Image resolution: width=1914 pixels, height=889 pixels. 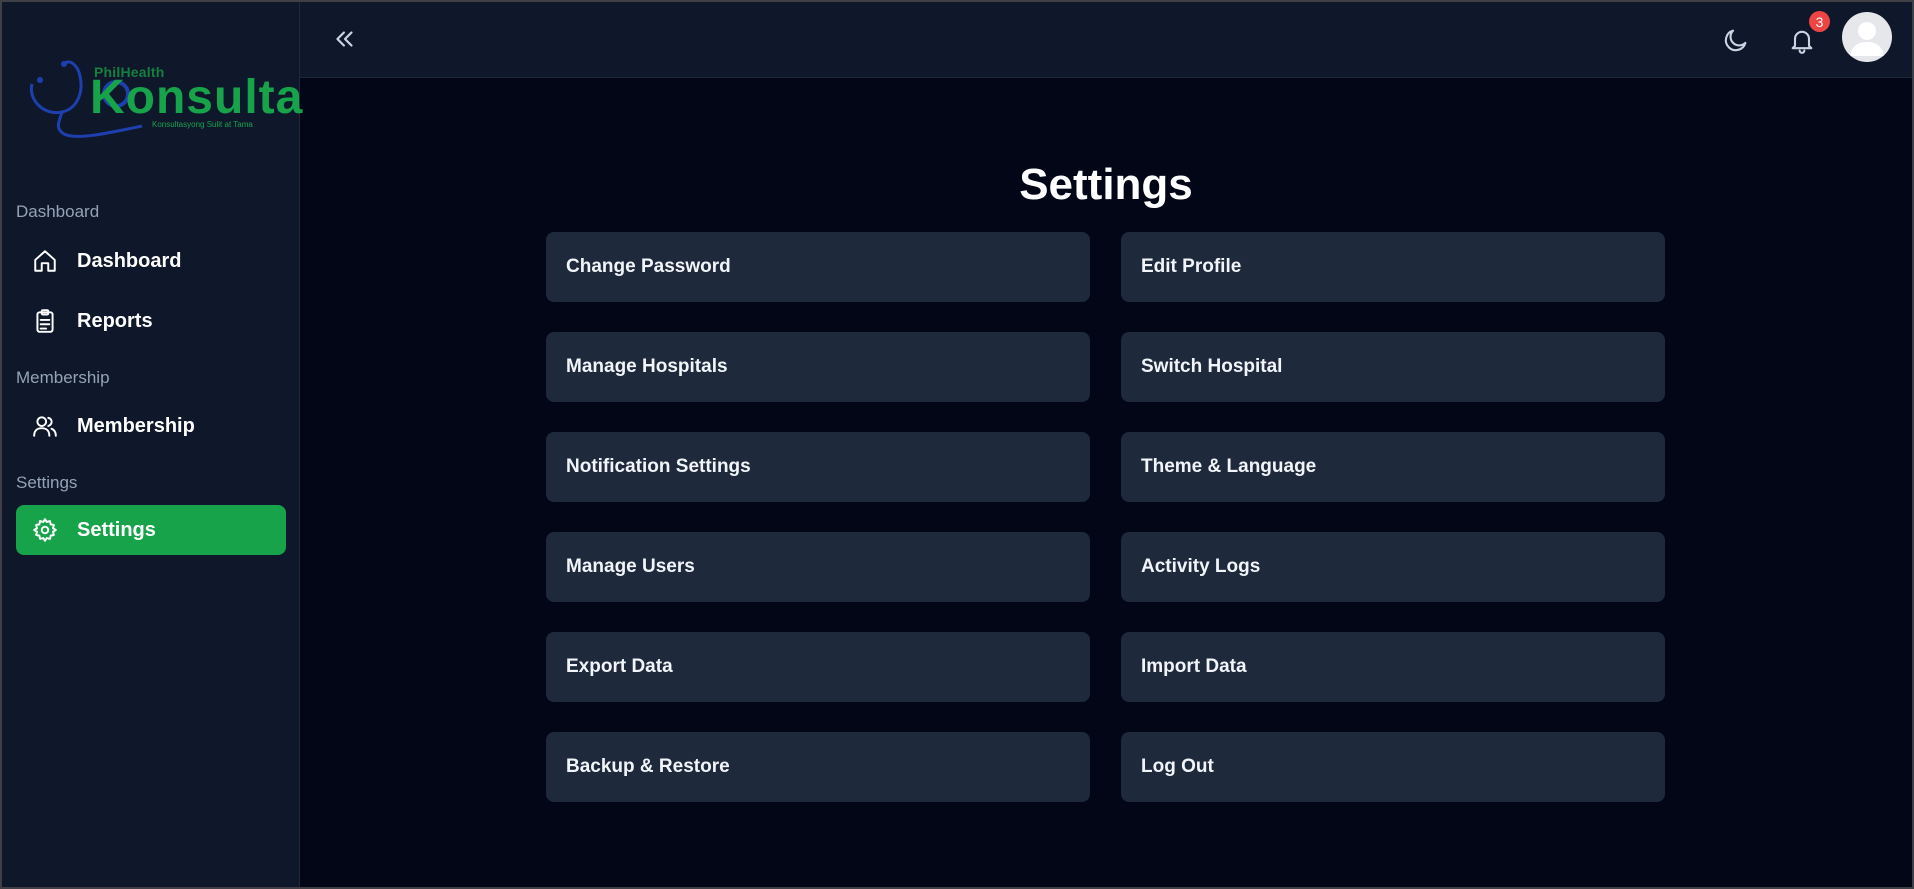 I want to click on sidebar-item-label: Membership, so click(x=136, y=425).